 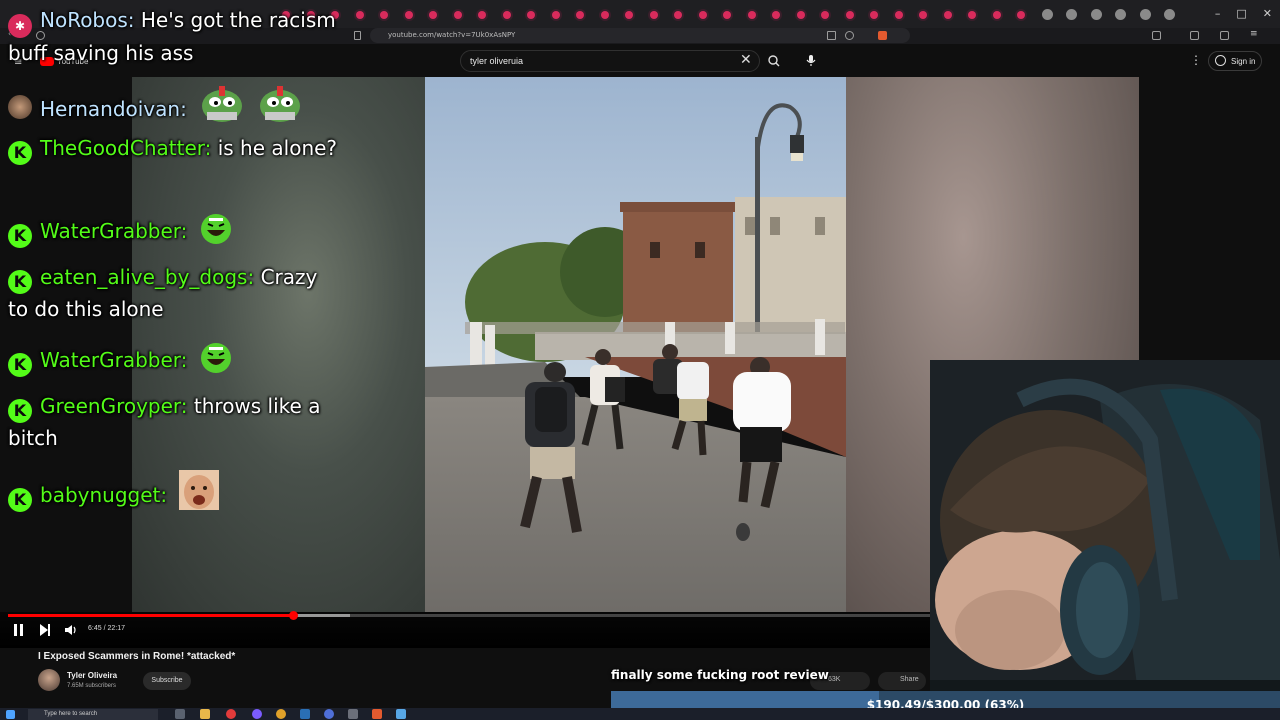 What do you see at coordinates (329, 714) in the screenshot?
I see `discord-icon` at bounding box center [329, 714].